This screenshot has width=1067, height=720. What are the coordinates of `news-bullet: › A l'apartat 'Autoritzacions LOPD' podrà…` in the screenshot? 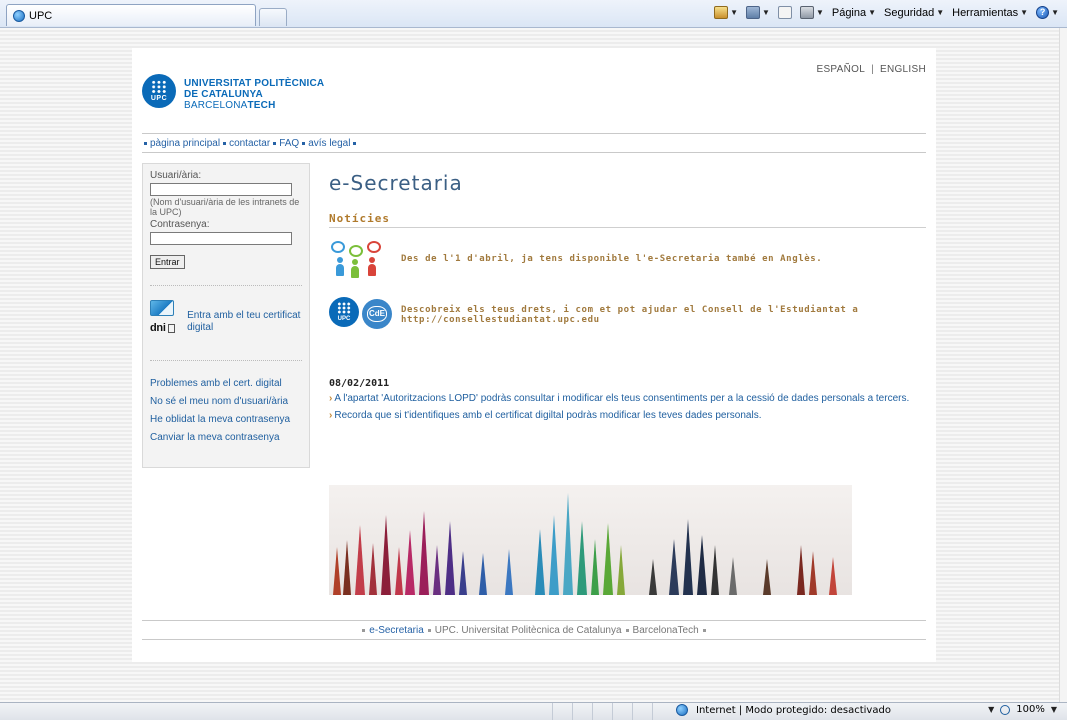 It's located at (627, 399).